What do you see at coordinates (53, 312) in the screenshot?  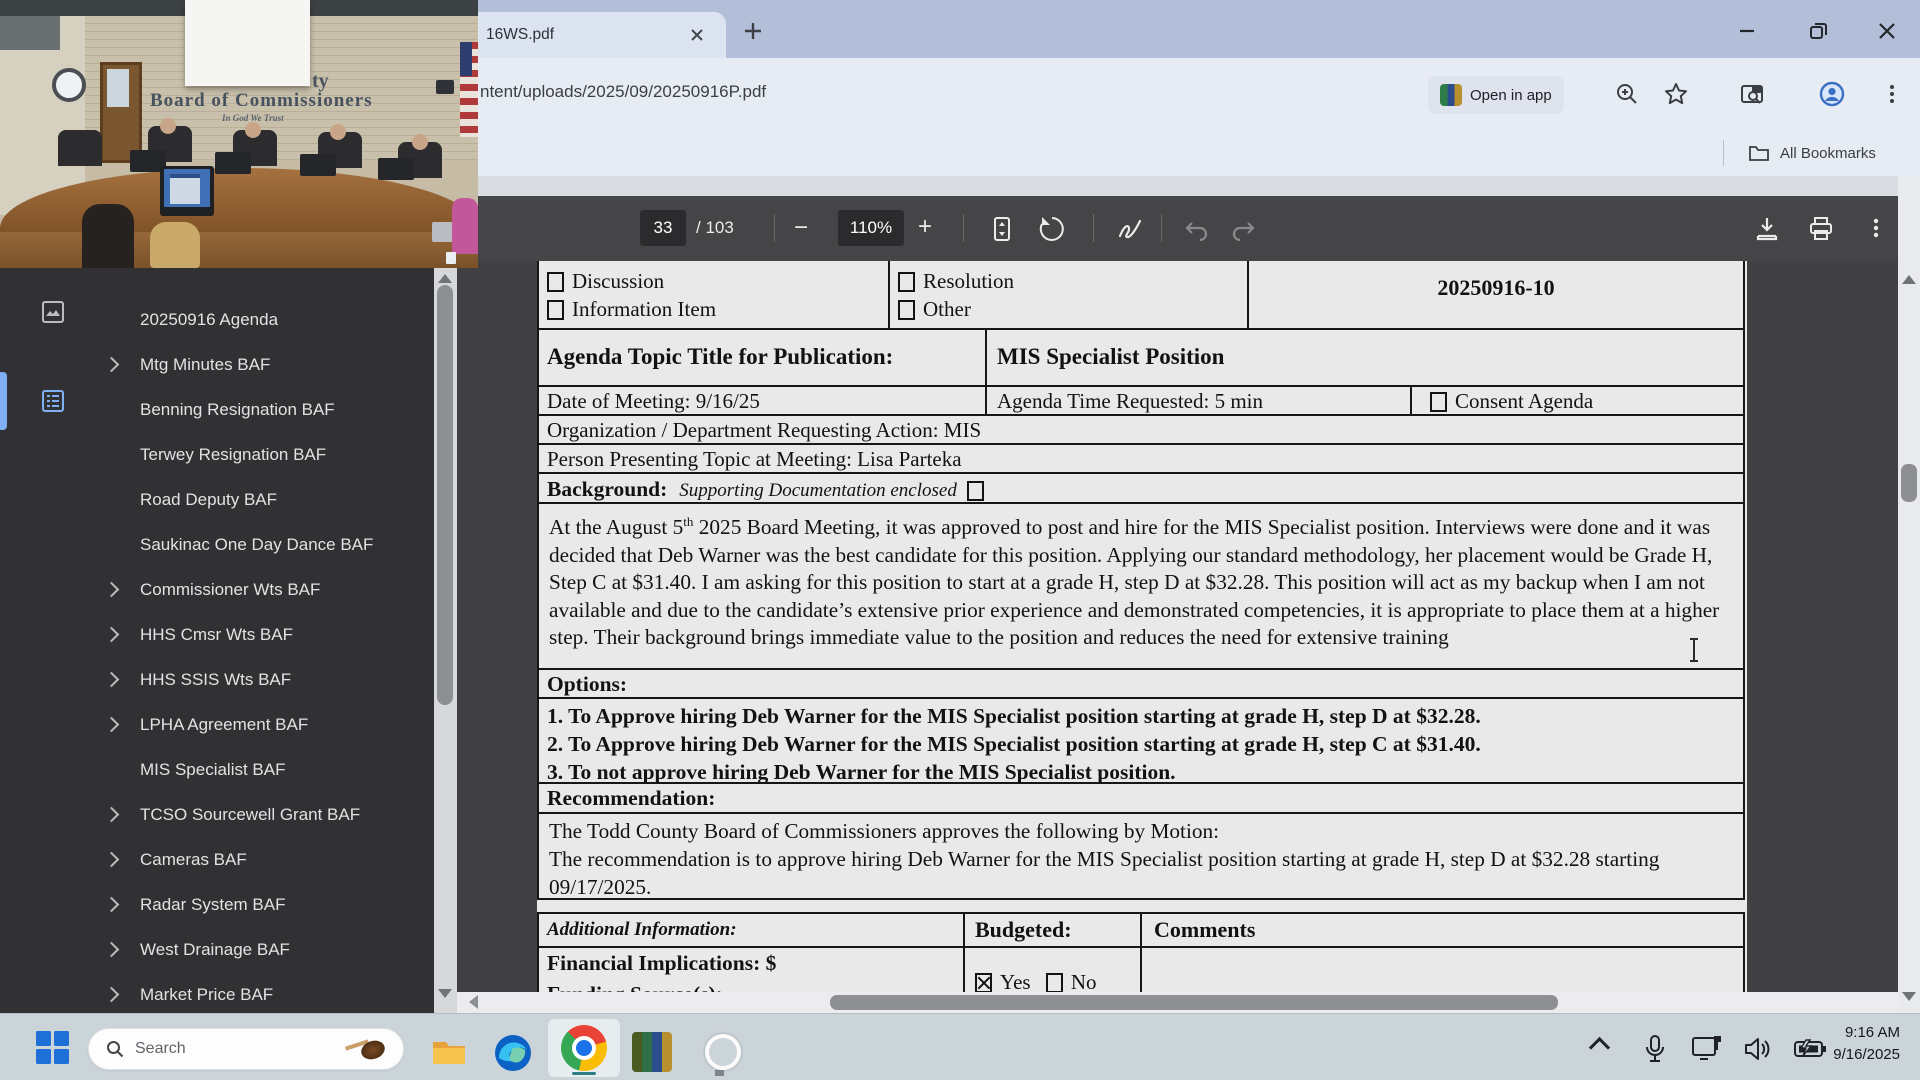 I see `thumbnails-view-icon` at bounding box center [53, 312].